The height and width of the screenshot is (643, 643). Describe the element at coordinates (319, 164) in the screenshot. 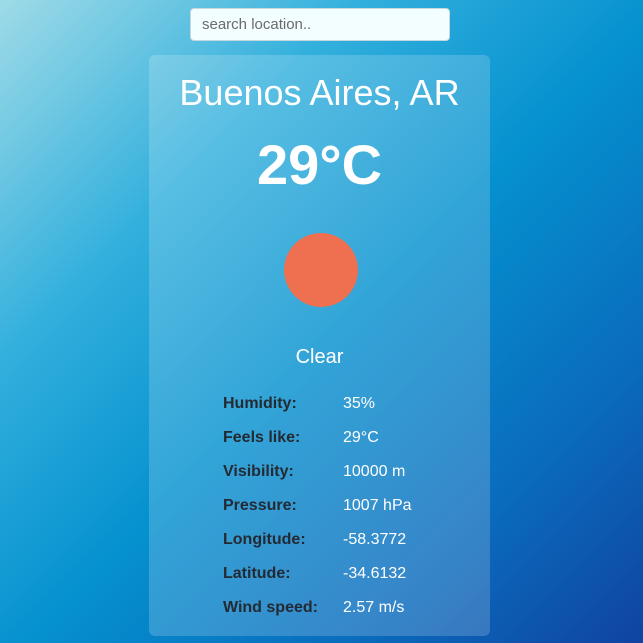

I see `temperature-value: 29°C` at that location.